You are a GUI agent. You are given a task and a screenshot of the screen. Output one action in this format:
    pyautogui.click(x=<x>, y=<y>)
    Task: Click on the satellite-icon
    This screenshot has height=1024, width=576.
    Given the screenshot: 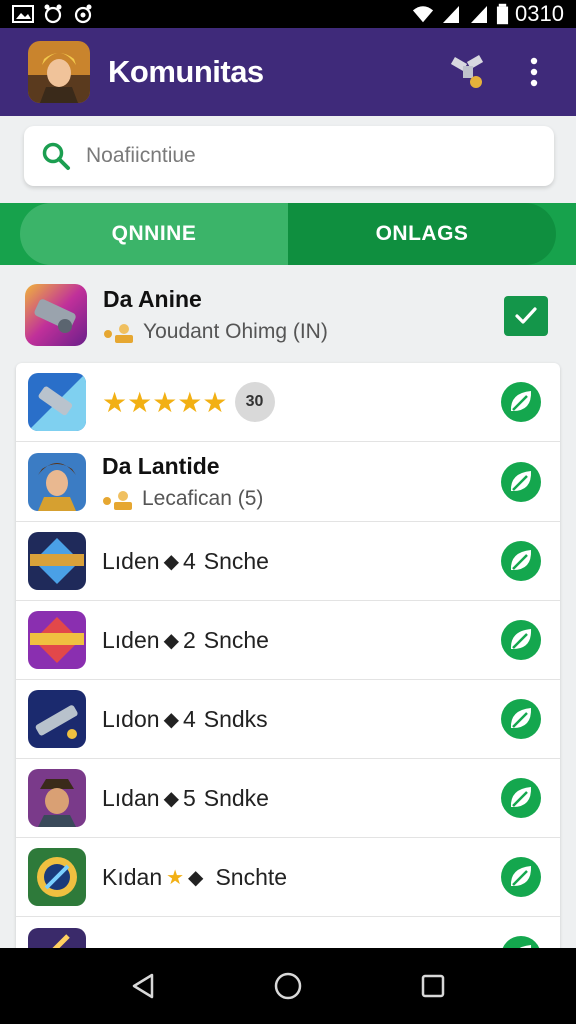 What is the action you would take?
    pyautogui.click(x=467, y=71)
    